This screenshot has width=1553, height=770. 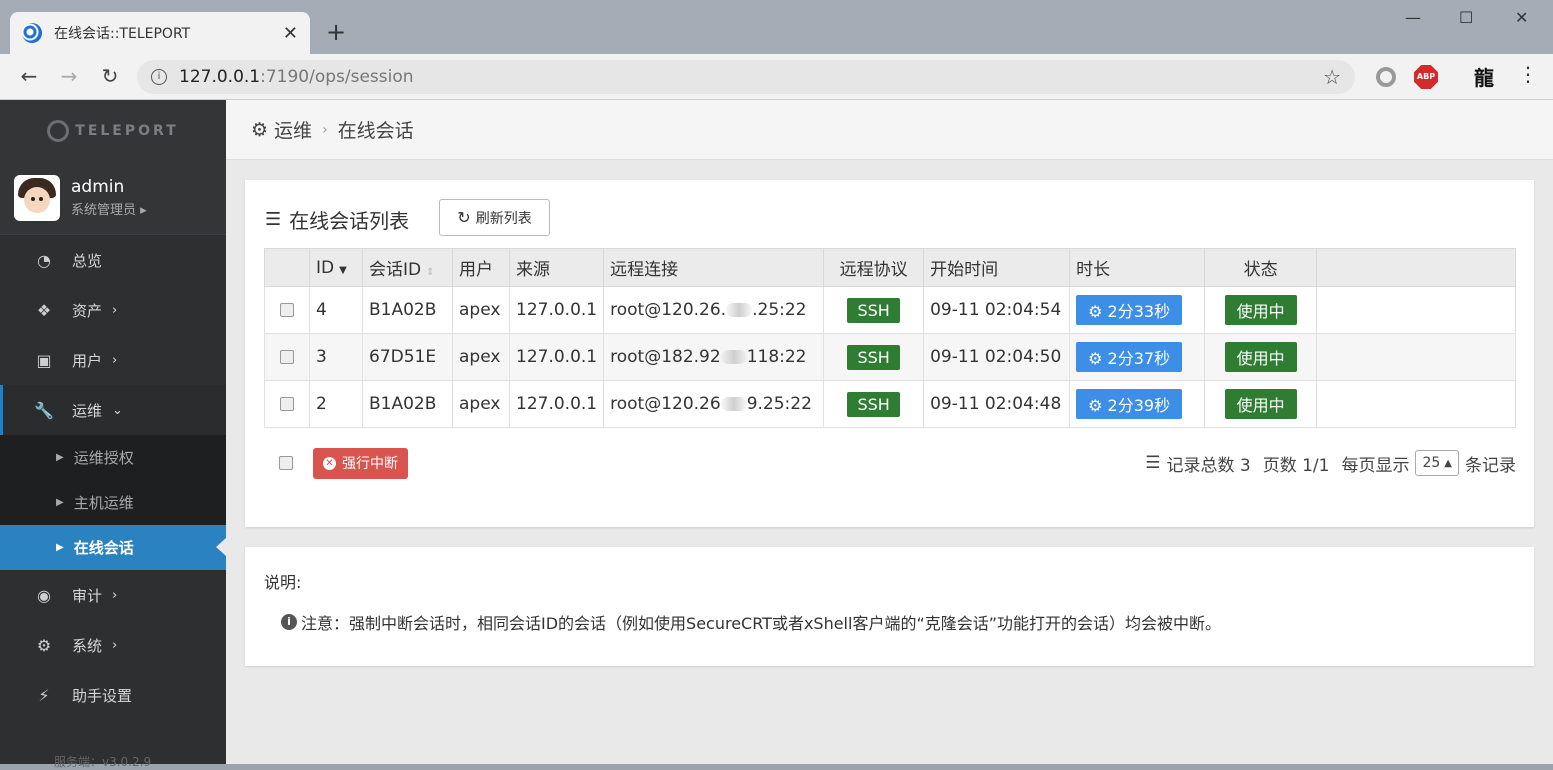 I want to click on sidebar-item-system: ⚙ 系统 ›, so click(x=113, y=645).